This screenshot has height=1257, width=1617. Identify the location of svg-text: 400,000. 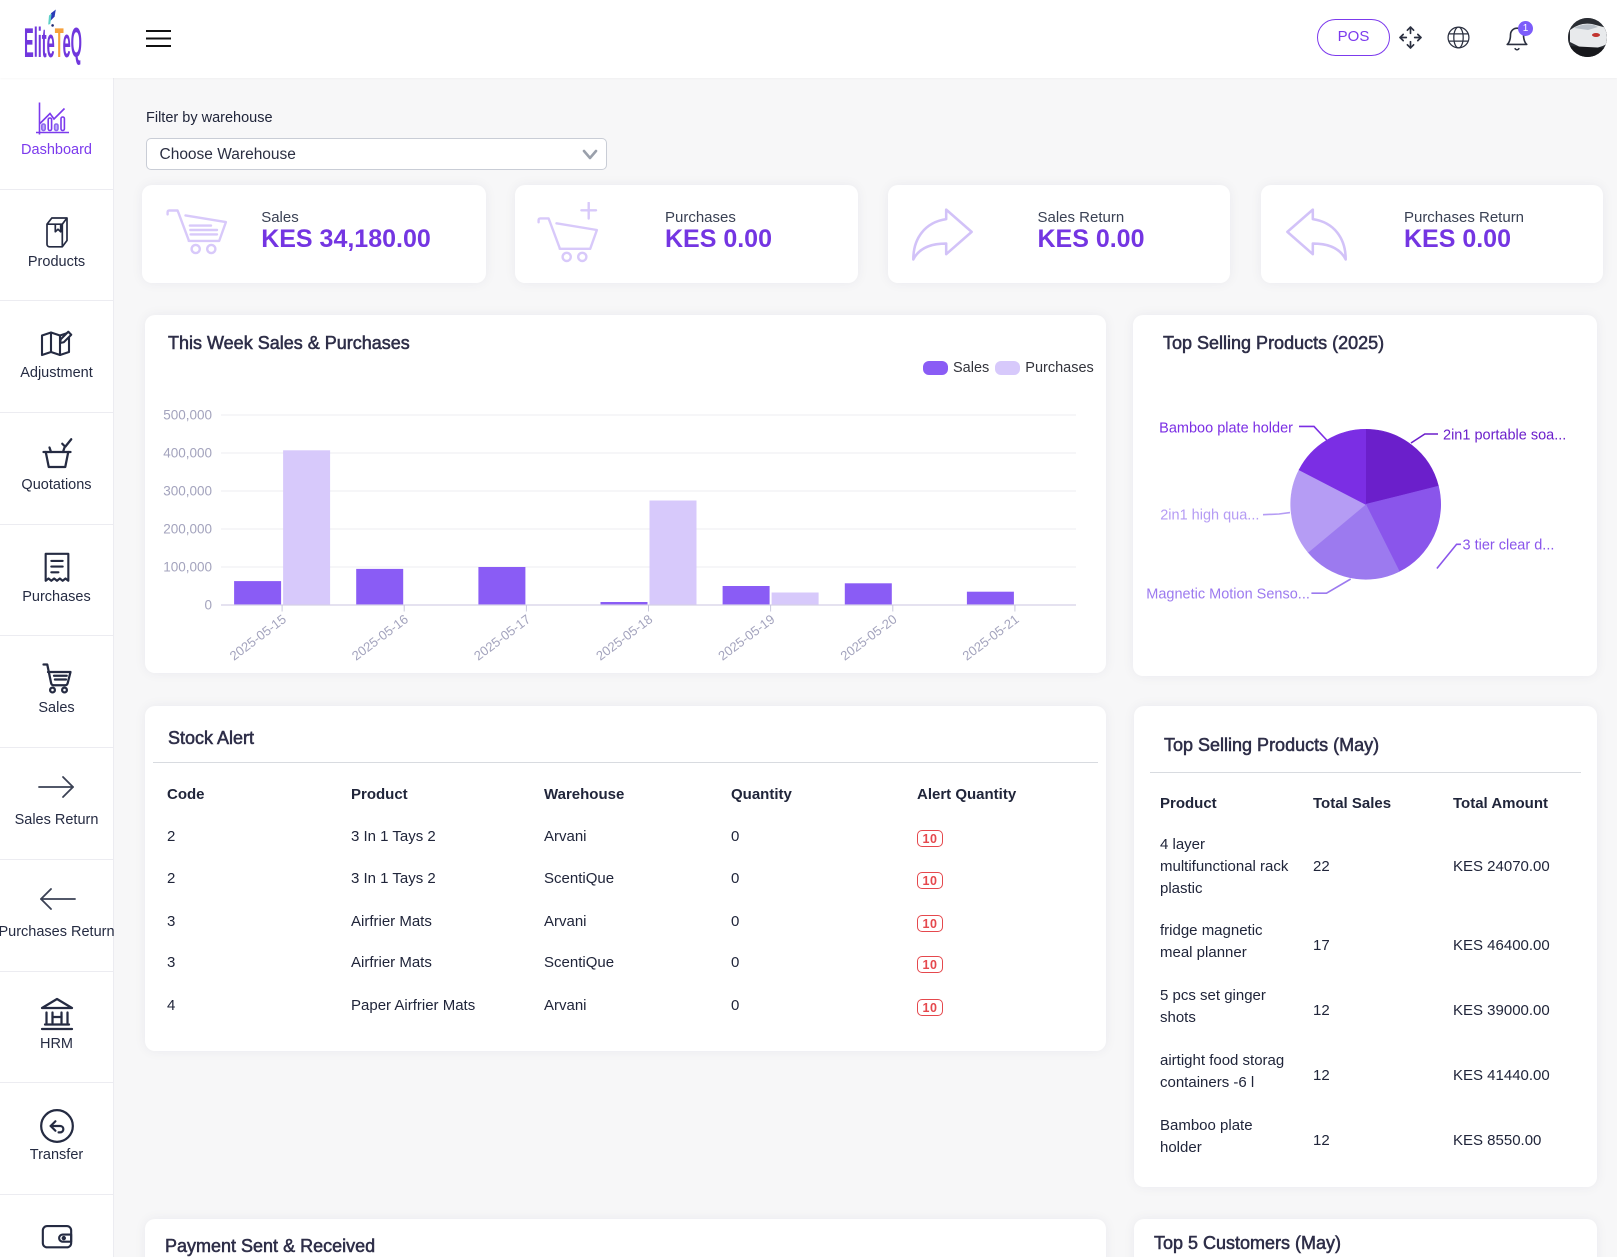
(187, 453).